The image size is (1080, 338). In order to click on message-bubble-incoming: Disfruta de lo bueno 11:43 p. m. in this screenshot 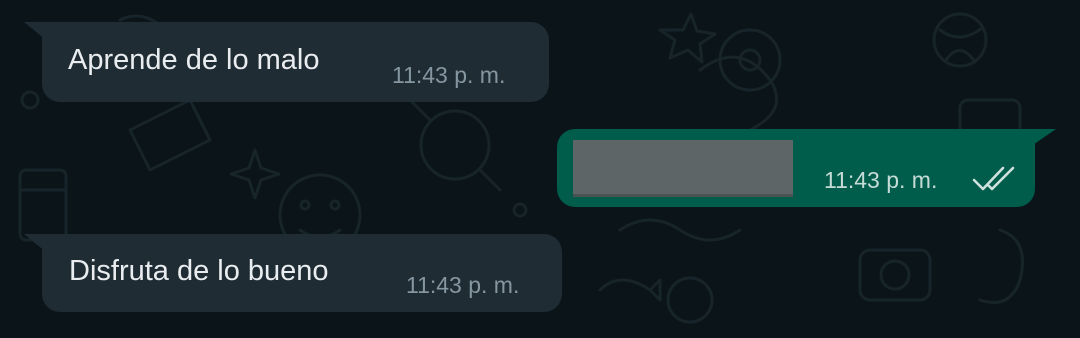, I will do `click(302, 273)`.